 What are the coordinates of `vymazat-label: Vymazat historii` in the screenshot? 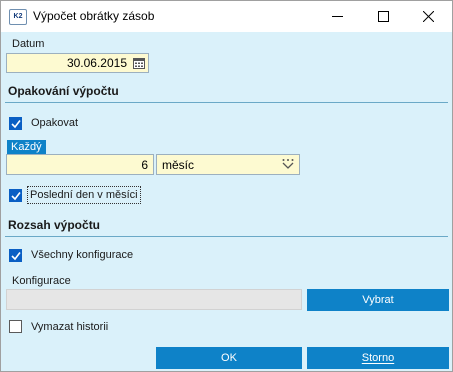 It's located at (70, 327).